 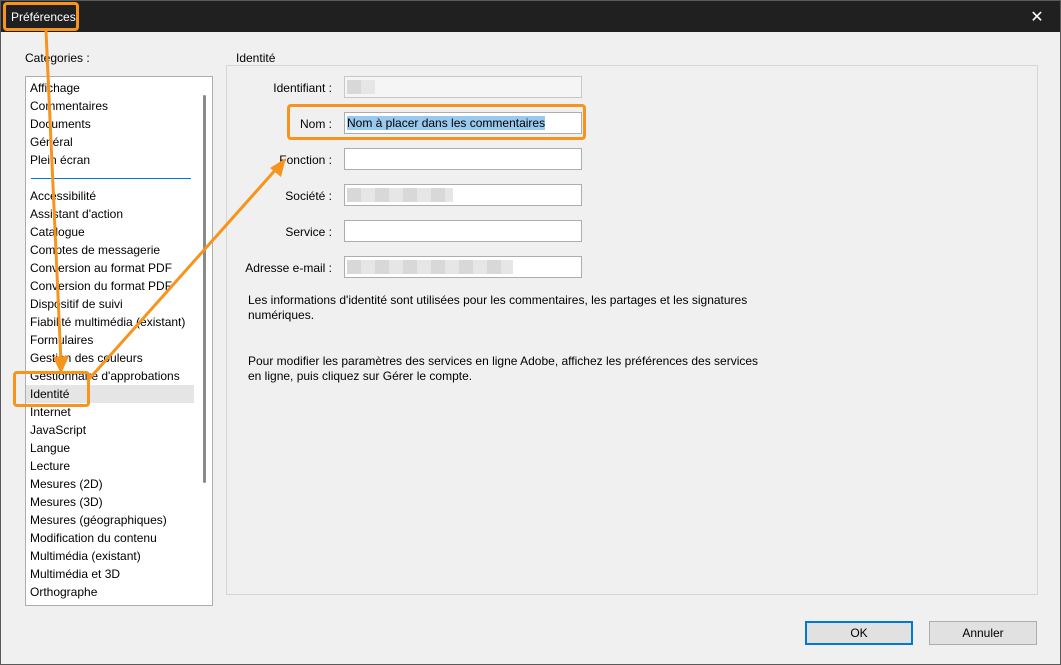 I want to click on email-label: Adresse e-mail :, so click(x=288, y=268).